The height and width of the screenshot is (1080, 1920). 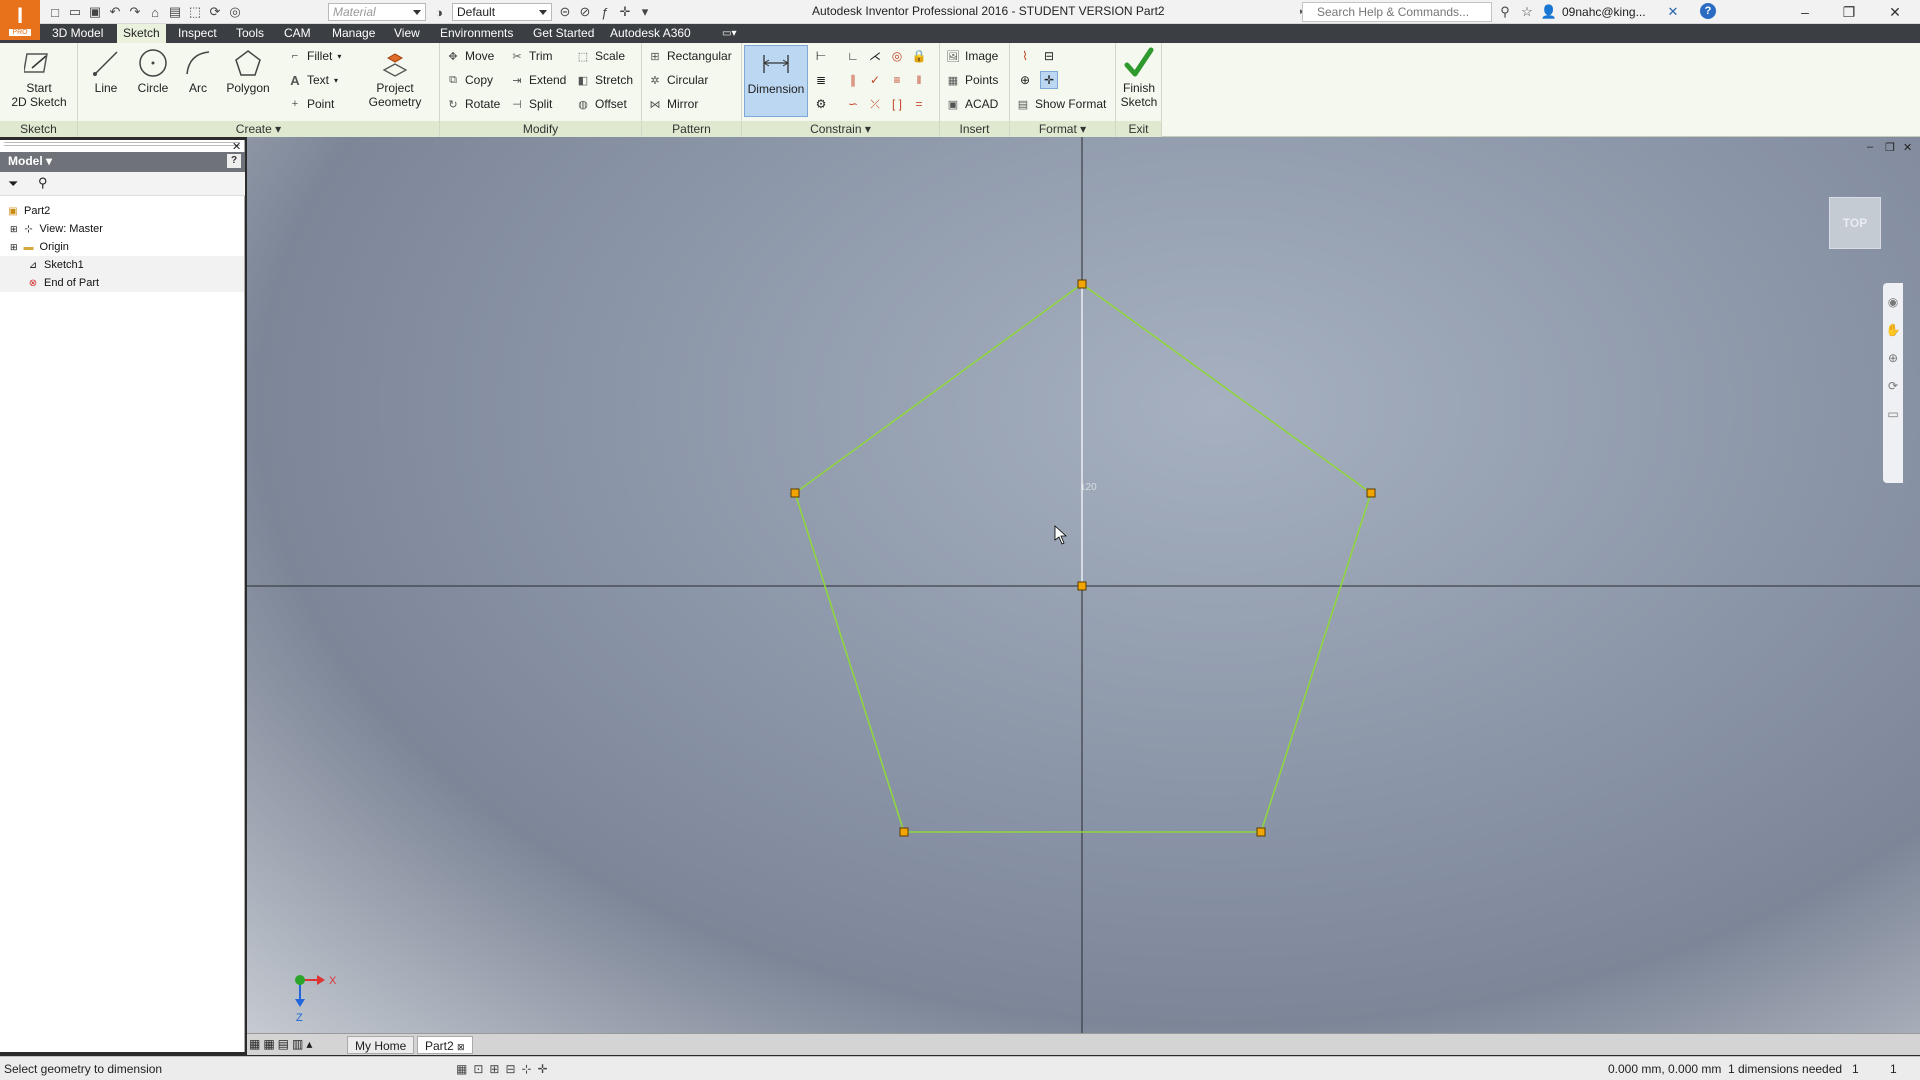 What do you see at coordinates (297, 33) in the screenshot?
I see `tab-cam: CAM` at bounding box center [297, 33].